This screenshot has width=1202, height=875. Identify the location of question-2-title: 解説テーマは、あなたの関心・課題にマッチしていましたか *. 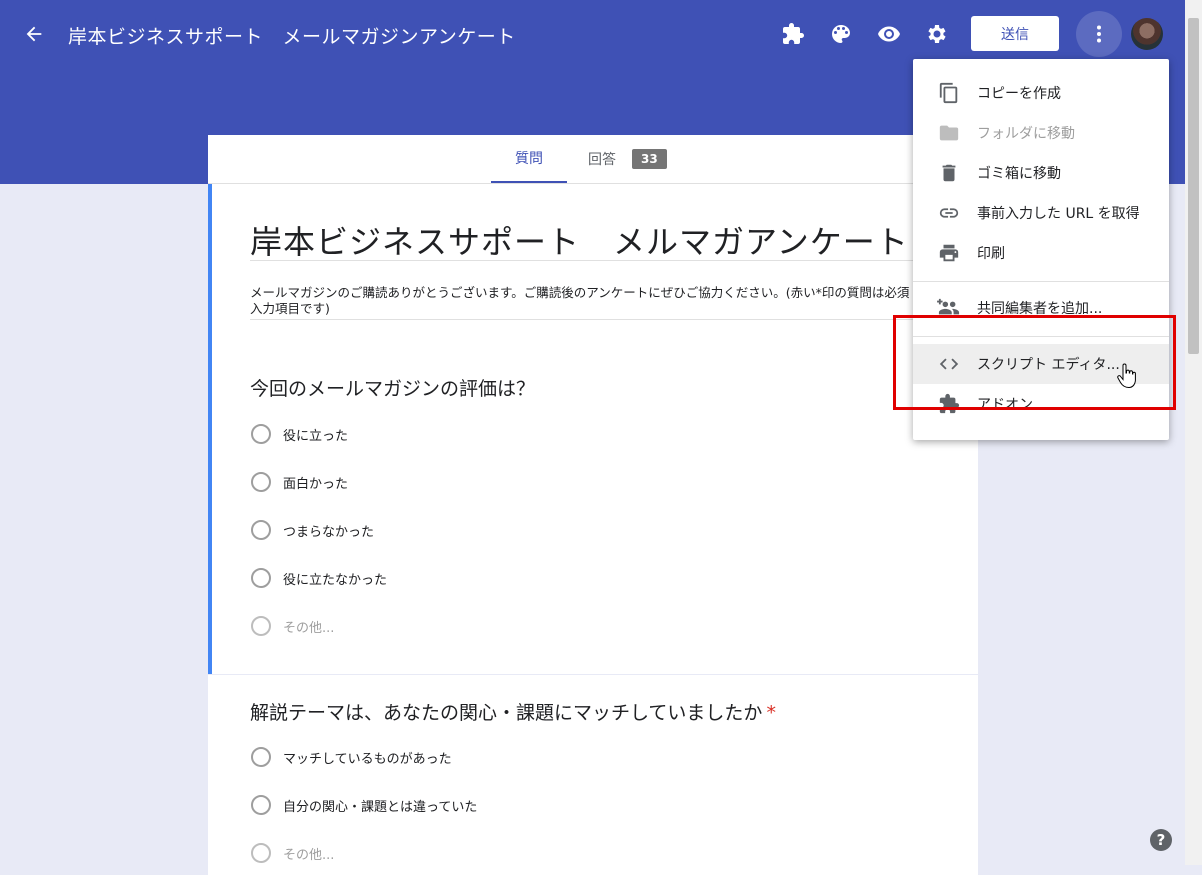
(513, 711).